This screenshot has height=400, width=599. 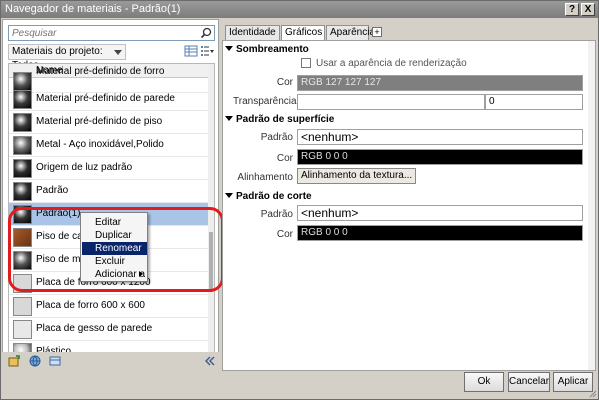 What do you see at coordinates (94, 328) in the screenshot?
I see `material-name: Placa de gesso de parede` at bounding box center [94, 328].